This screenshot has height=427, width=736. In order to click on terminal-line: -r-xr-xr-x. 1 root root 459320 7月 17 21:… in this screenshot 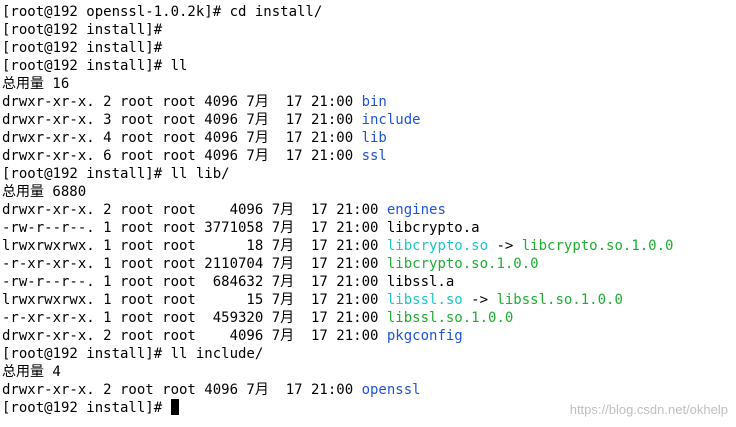, I will do `click(369, 318)`.